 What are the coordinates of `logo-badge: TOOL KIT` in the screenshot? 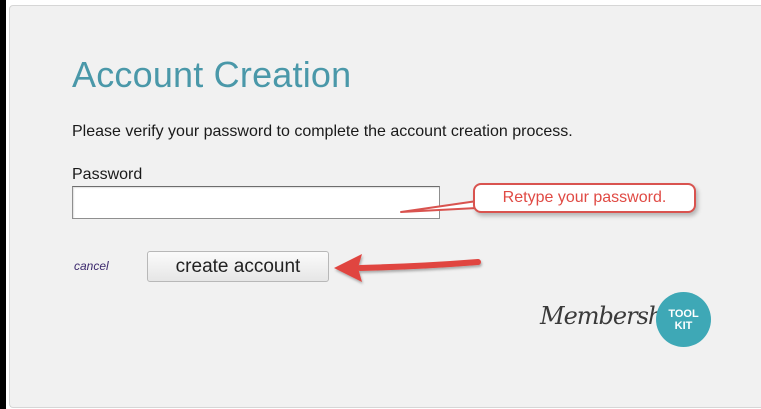 It's located at (683, 319).